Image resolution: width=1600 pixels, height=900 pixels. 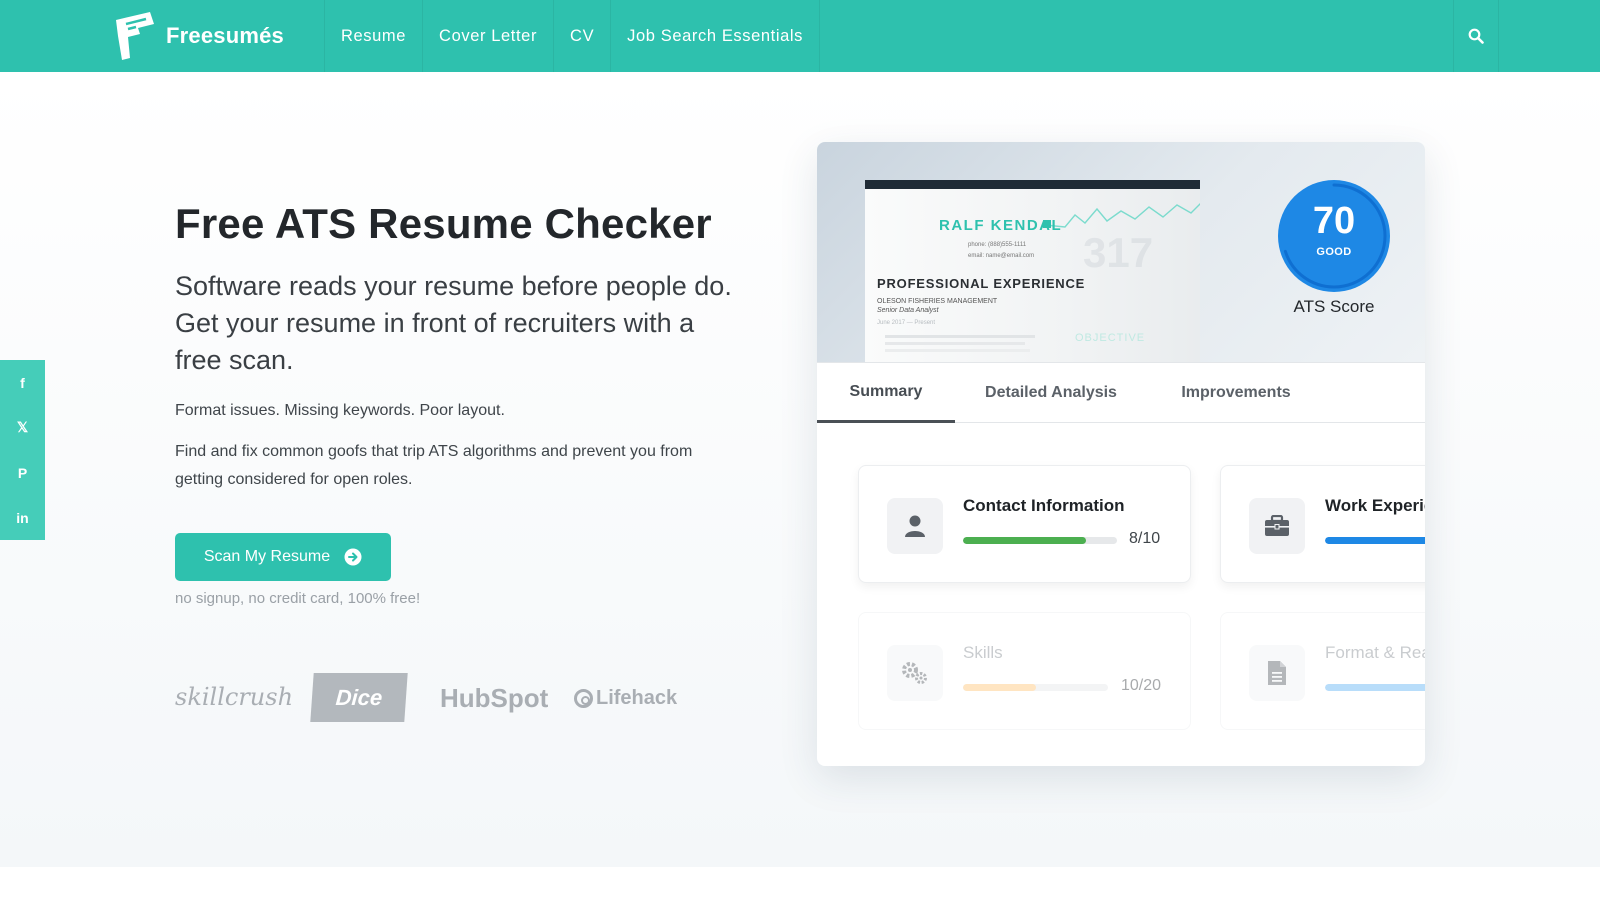 I want to click on contact-progress-fill, so click(x=1025, y=540).